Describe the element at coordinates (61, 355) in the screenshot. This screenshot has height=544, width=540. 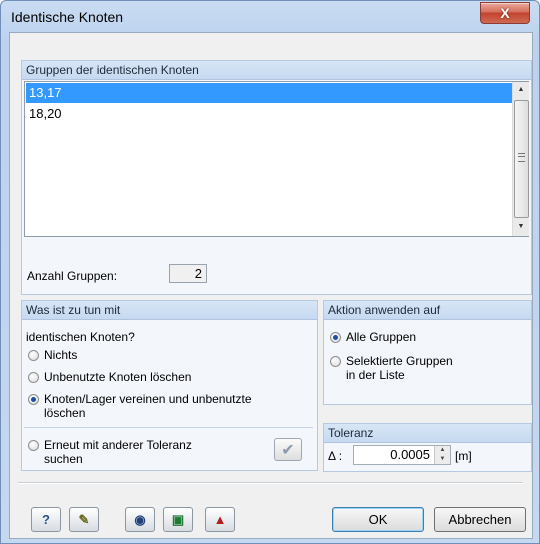
I see `radio-label: Nichts` at that location.